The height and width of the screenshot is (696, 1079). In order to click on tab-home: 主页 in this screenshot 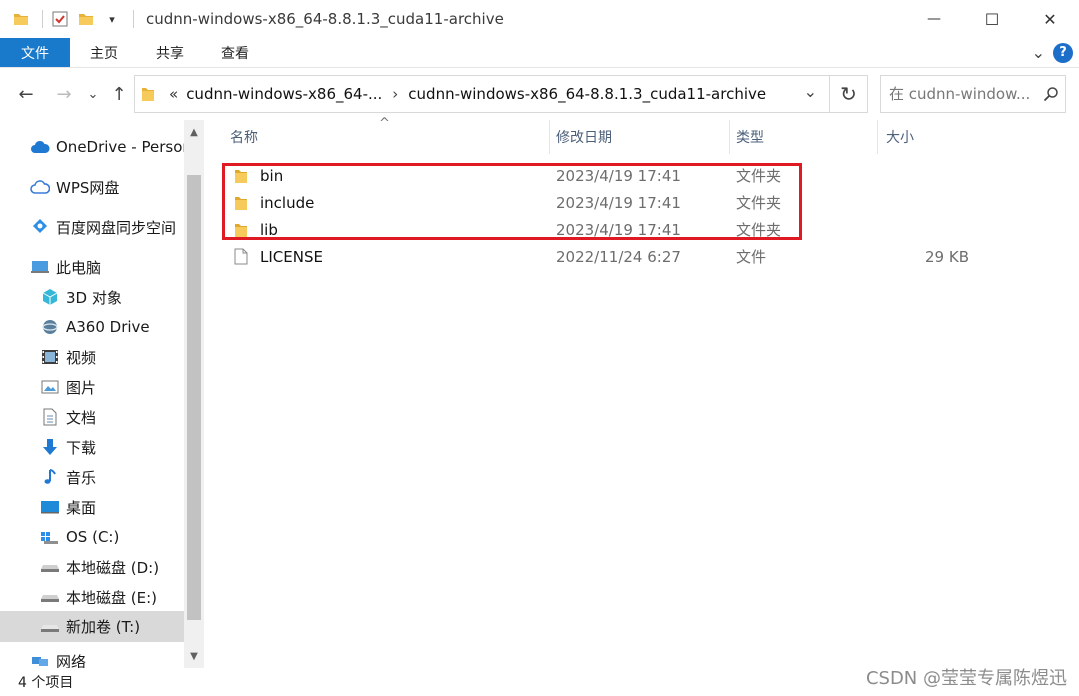, I will do `click(104, 52)`.